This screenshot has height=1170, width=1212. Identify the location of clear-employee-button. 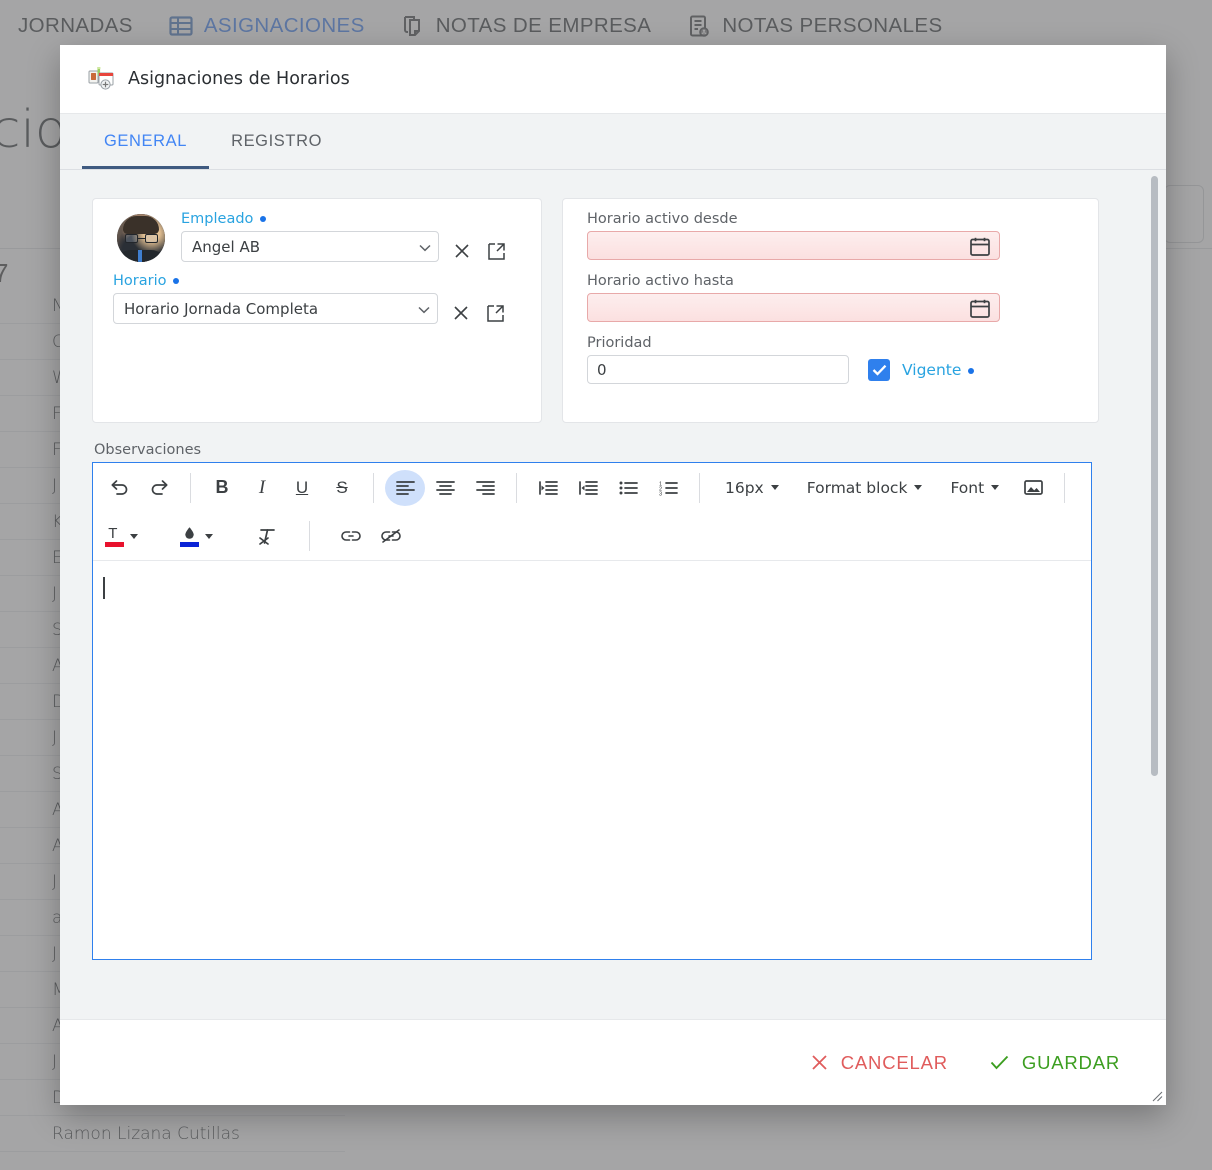
(462, 251).